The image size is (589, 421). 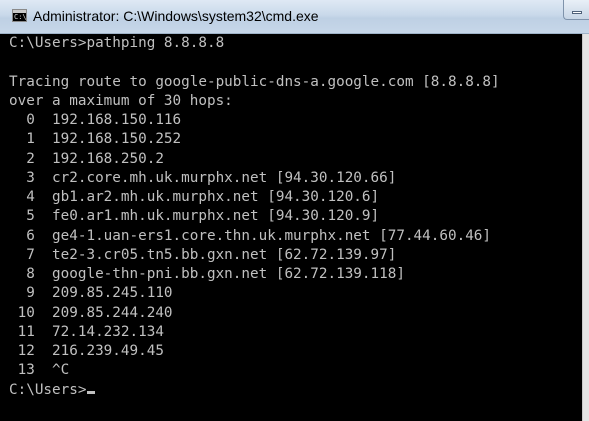 What do you see at coordinates (95, 139) in the screenshot?
I see `console-line: 1 192.168.150.252` at bounding box center [95, 139].